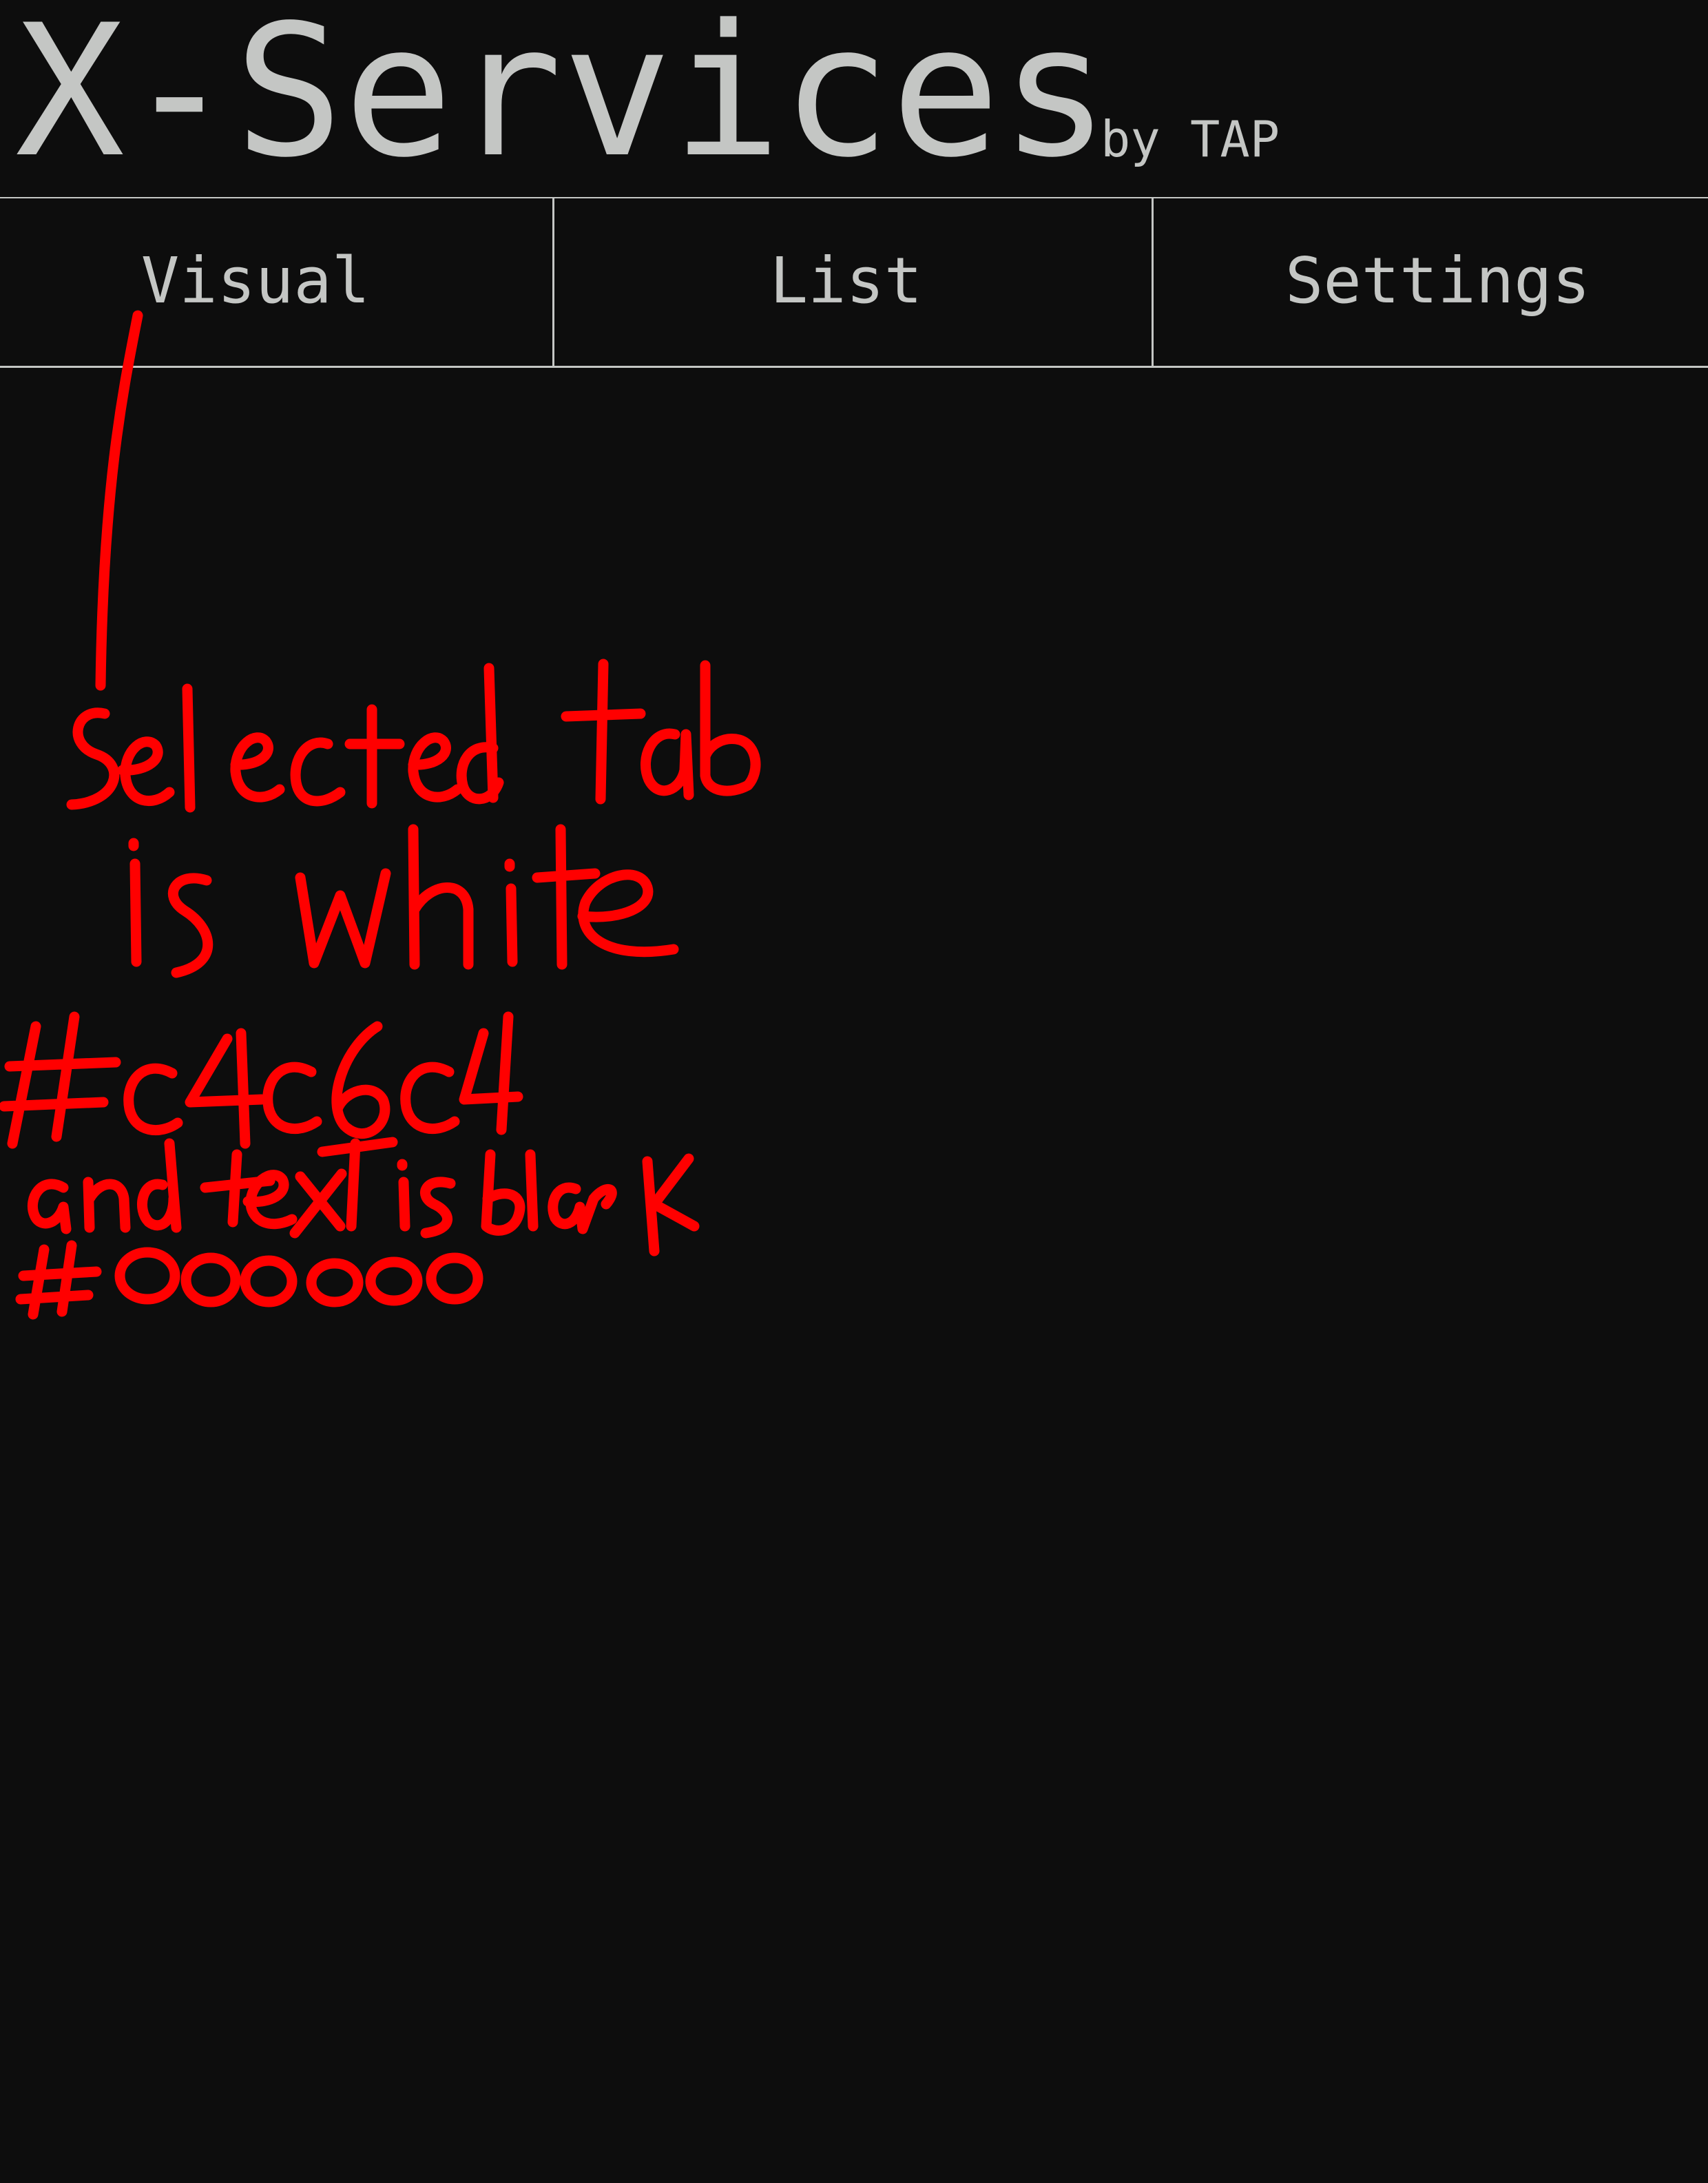 The image size is (1708, 2183). I want to click on app-subtitle: by TAP, so click(1191, 139).